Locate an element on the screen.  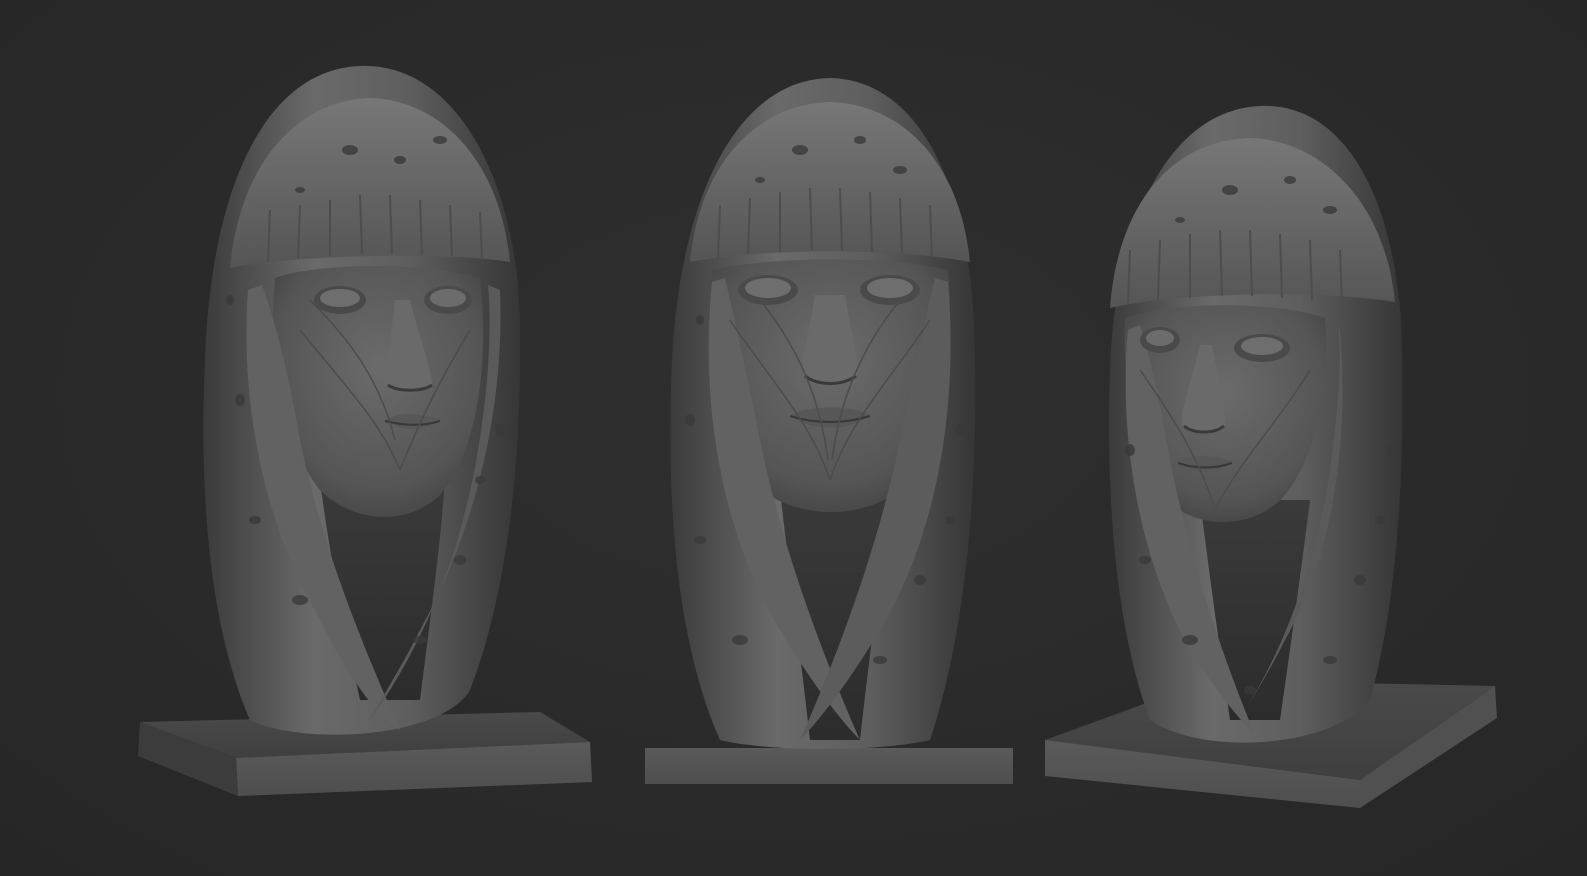
pedestal-front is located at coordinates (829, 766).